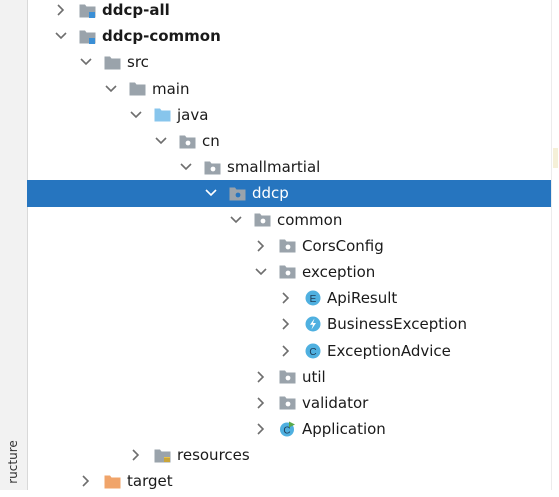  Describe the element at coordinates (344, 429) in the screenshot. I see `tree-row-label: Application` at that location.